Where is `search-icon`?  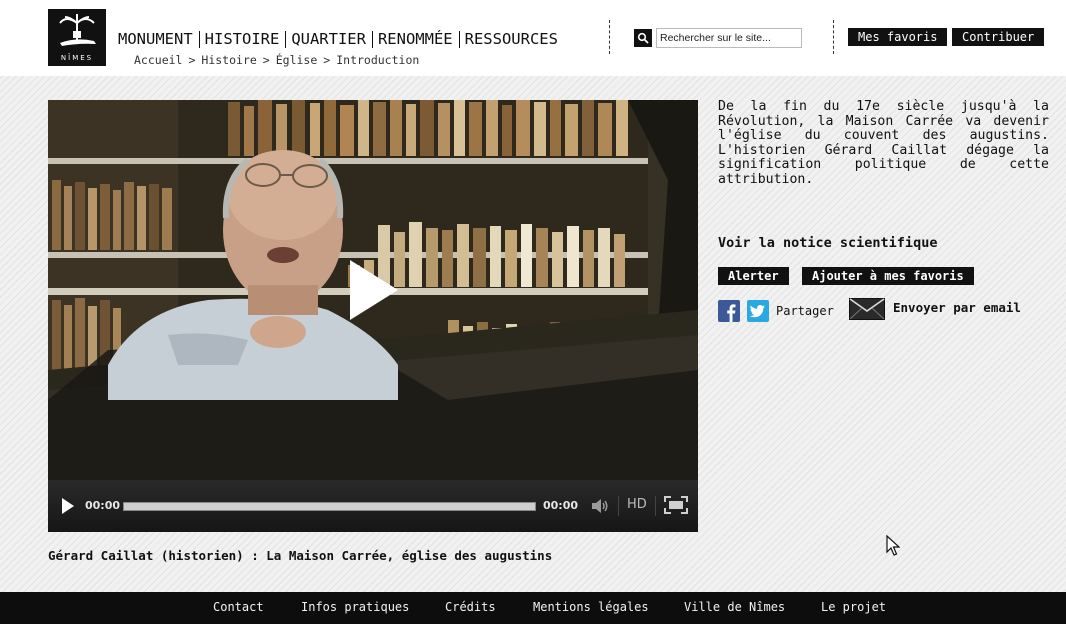 search-icon is located at coordinates (643, 38).